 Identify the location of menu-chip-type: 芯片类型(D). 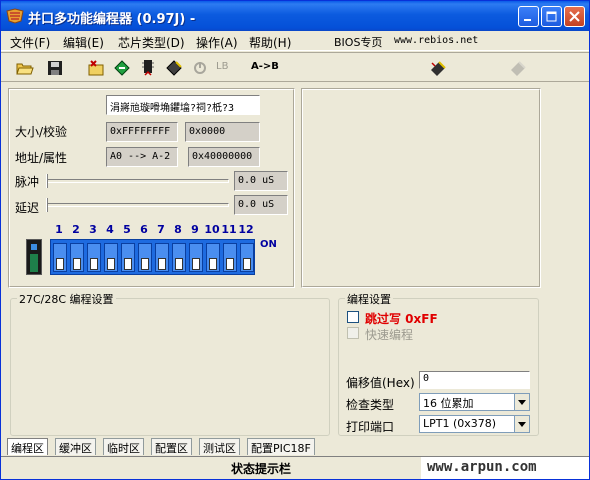
(151, 42).